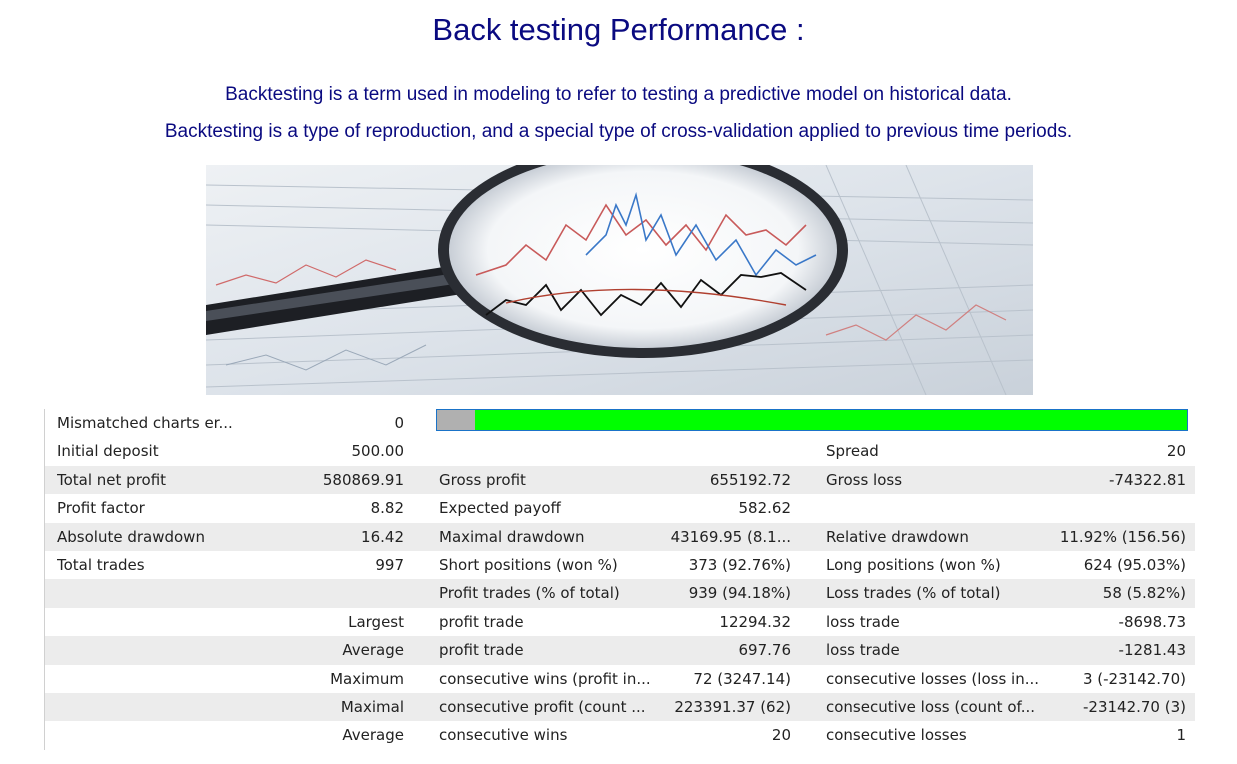  I want to click on metric-value: 582.62, so click(765, 508).